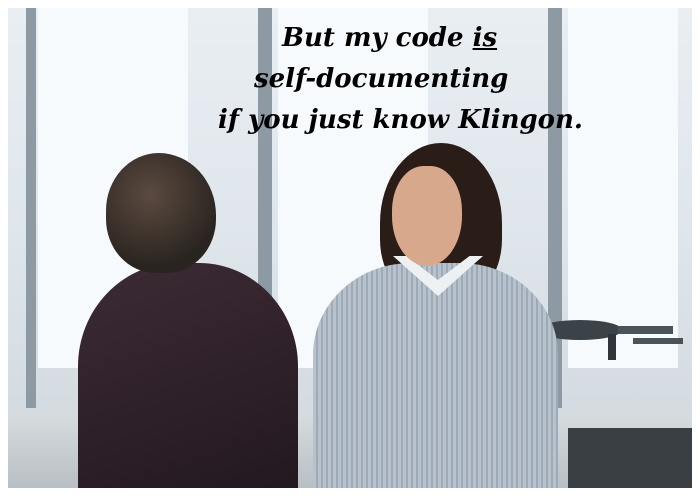 The height and width of the screenshot is (496, 700). I want to click on monitor, so click(630, 458).